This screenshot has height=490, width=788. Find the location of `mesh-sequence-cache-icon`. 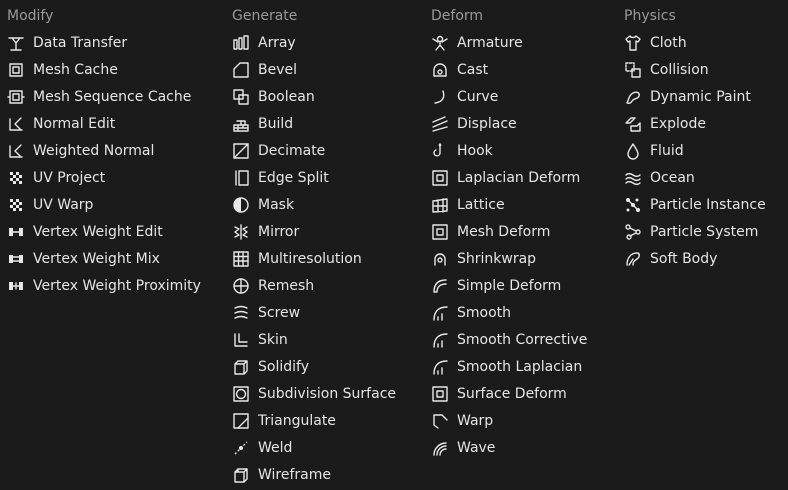

mesh-sequence-cache-icon is located at coordinates (16, 97).